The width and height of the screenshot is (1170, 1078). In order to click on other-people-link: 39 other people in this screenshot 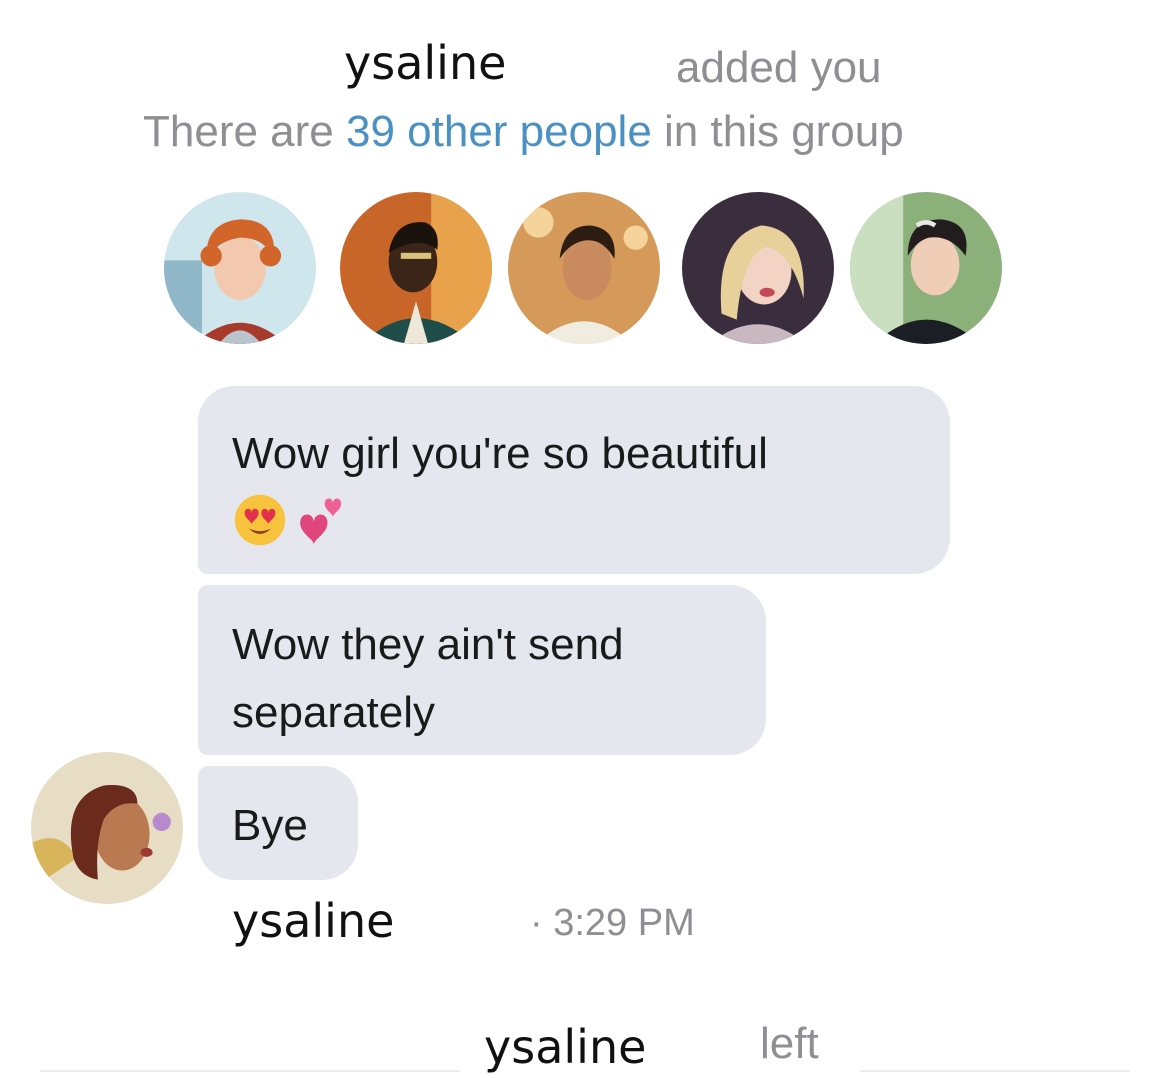, I will do `click(499, 131)`.